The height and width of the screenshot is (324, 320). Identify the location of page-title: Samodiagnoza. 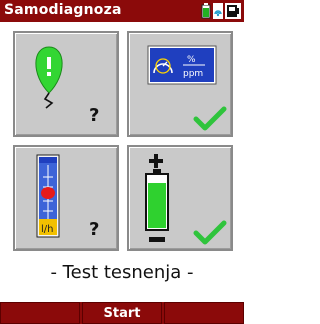
(63, 10).